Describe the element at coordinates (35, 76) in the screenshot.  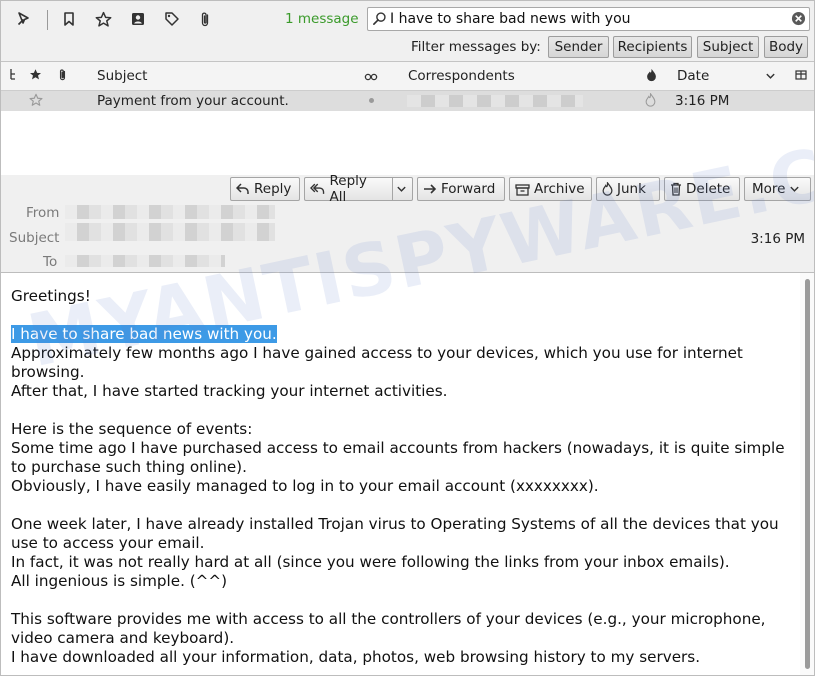
I see `starred-column-icon` at that location.